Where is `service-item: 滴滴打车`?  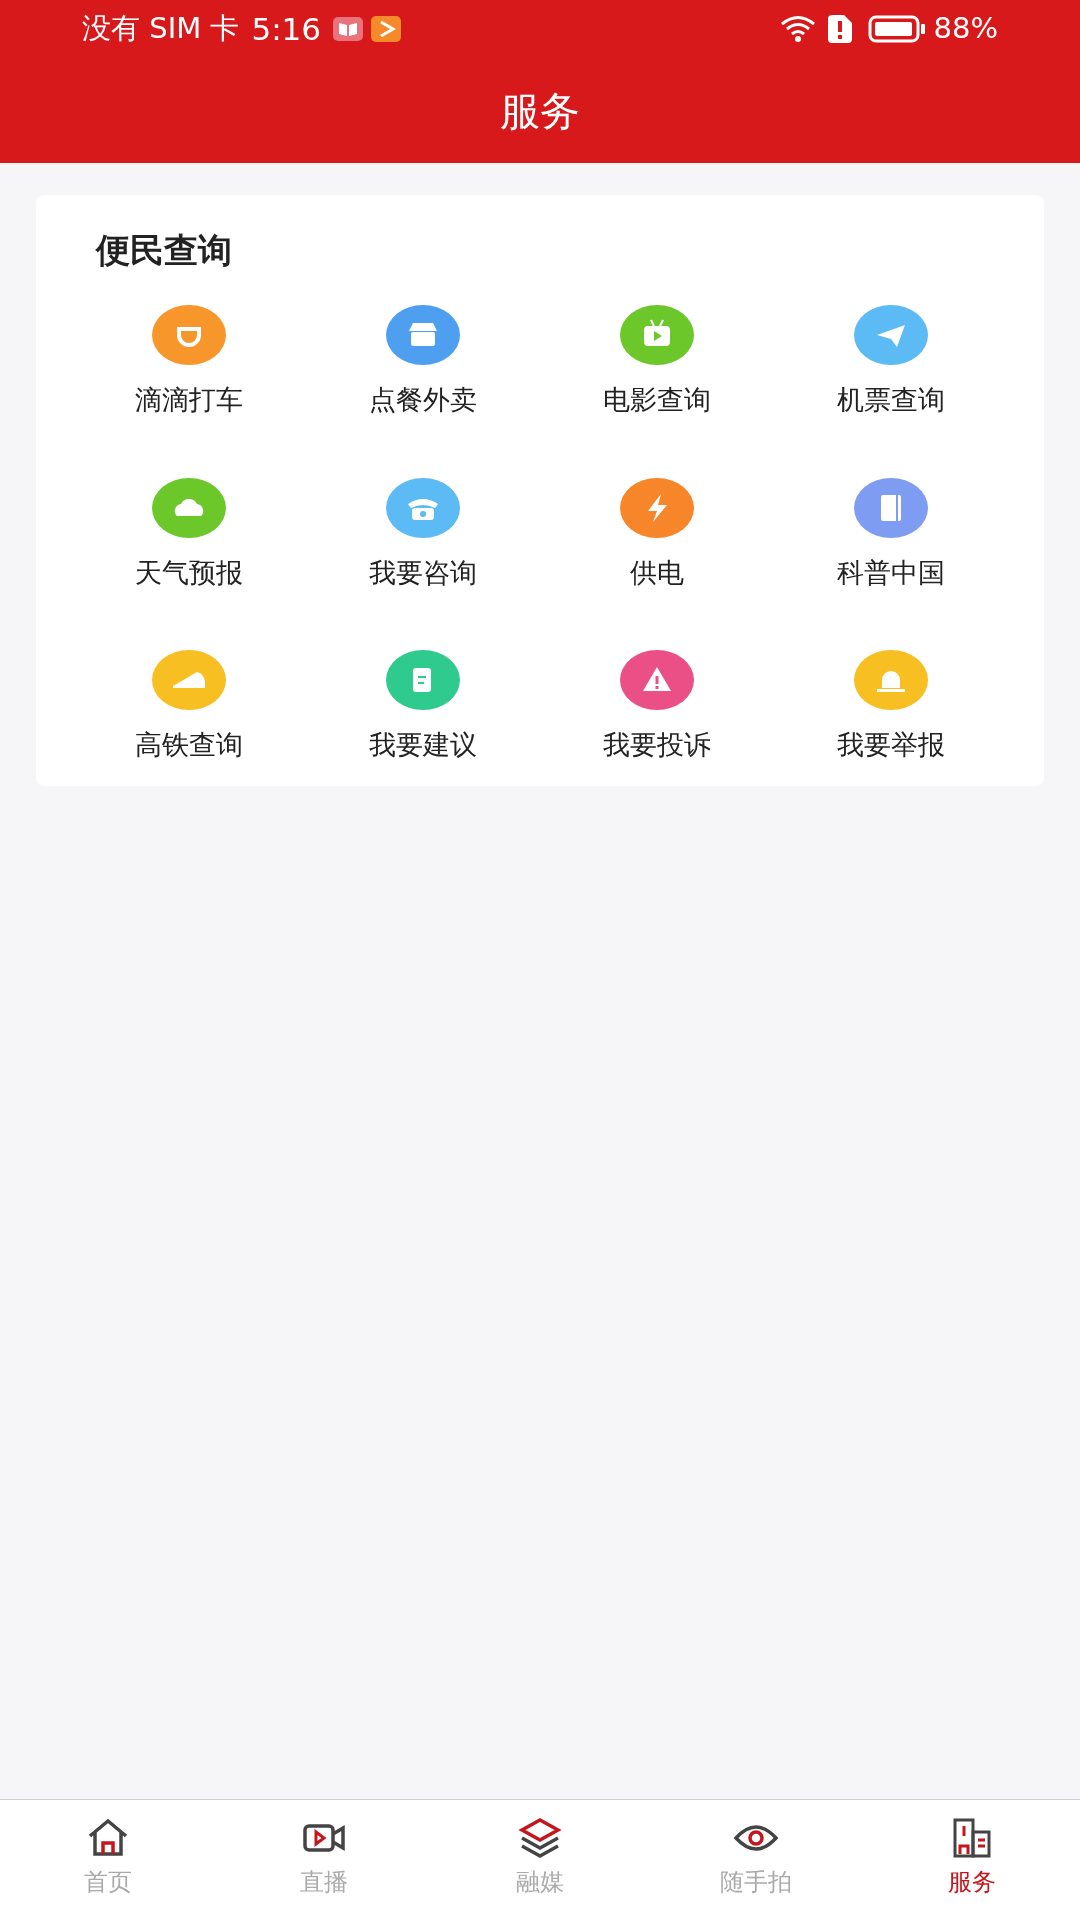 service-item: 滴滴打车 is located at coordinates (189, 362).